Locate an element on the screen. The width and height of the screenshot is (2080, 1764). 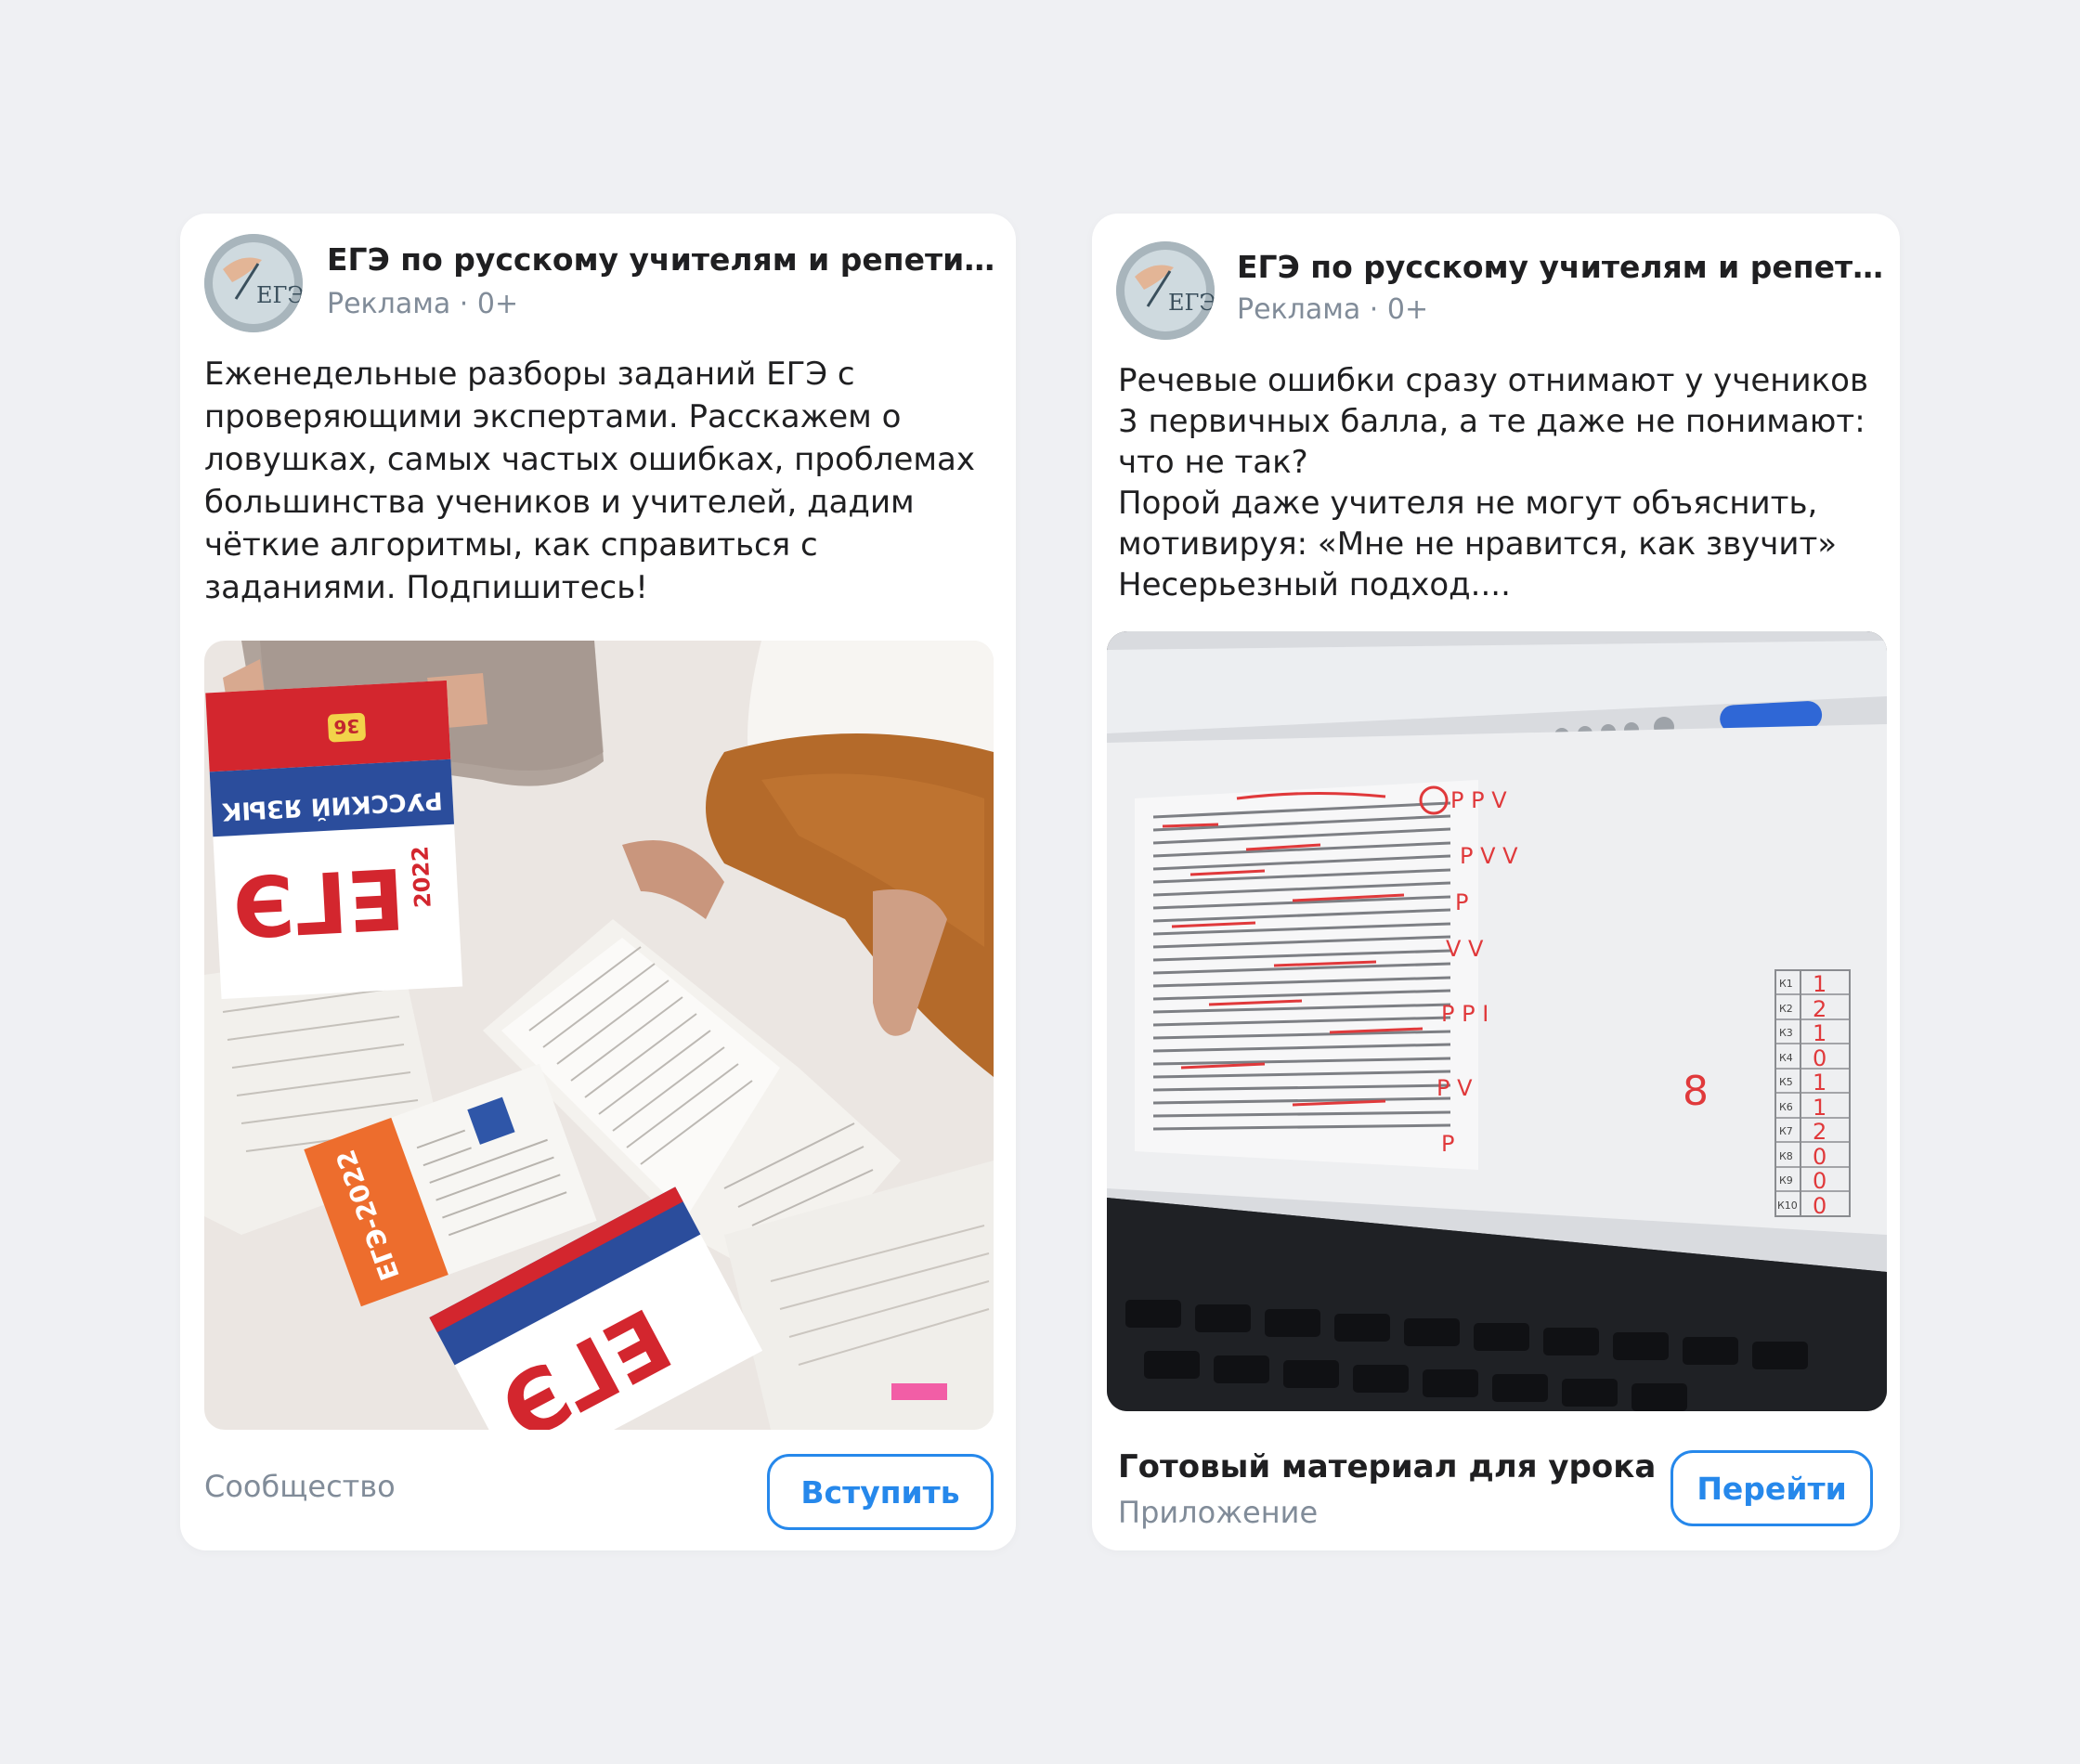
book-brand-text: ЕГЭ is located at coordinates (318, 902).